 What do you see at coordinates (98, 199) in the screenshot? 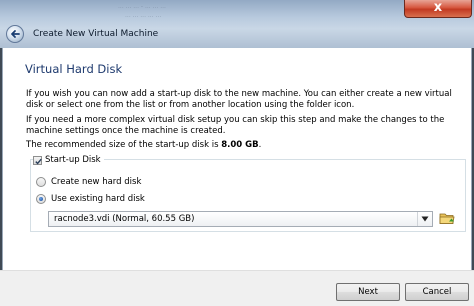
I see `use-existing-disk-label: Use existing hard disk` at bounding box center [98, 199].